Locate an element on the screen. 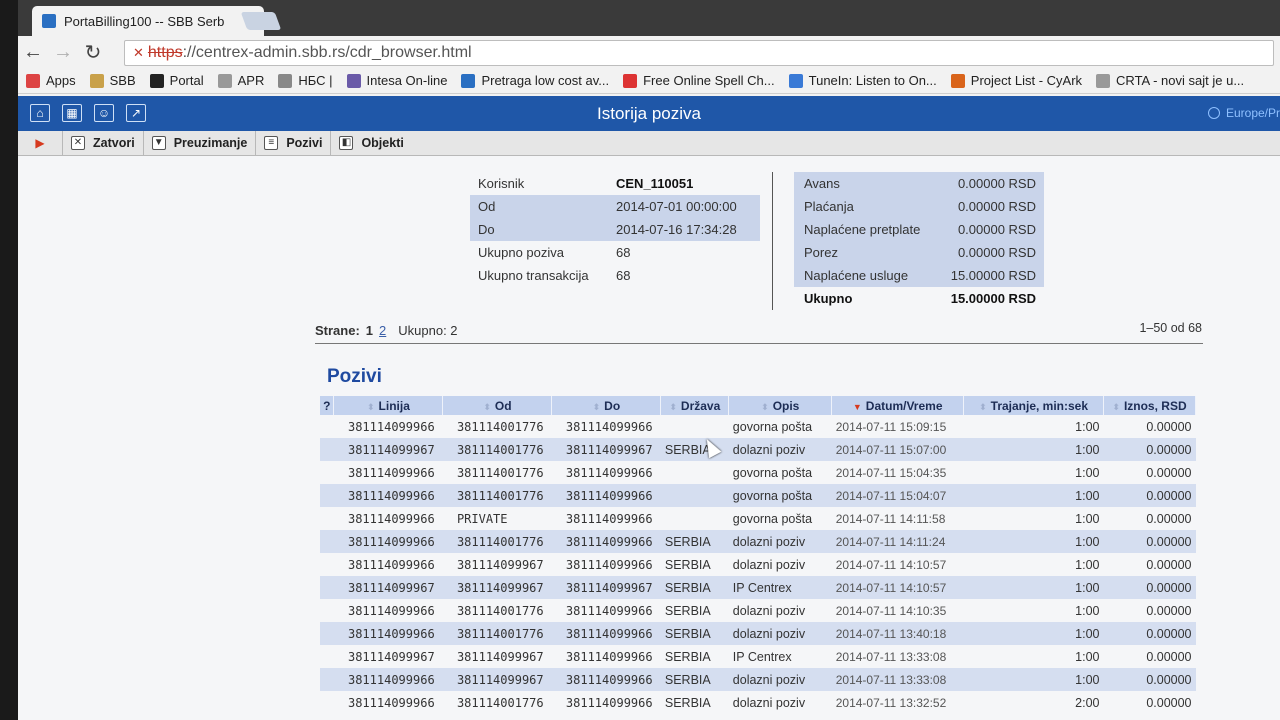 The height and width of the screenshot is (720, 1280). bookmark-item: Project List - CyArk is located at coordinates (1016, 80).